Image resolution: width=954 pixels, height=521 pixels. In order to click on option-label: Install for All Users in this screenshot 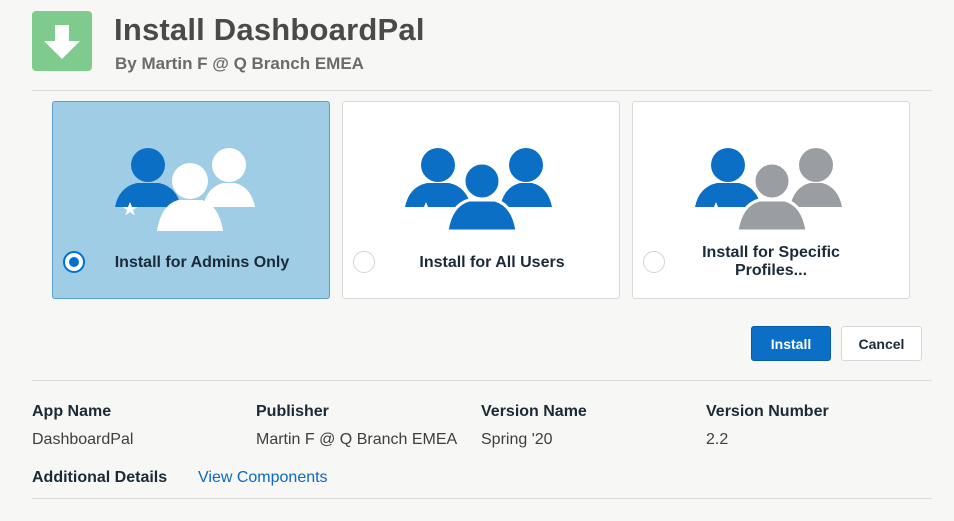, I will do `click(492, 262)`.